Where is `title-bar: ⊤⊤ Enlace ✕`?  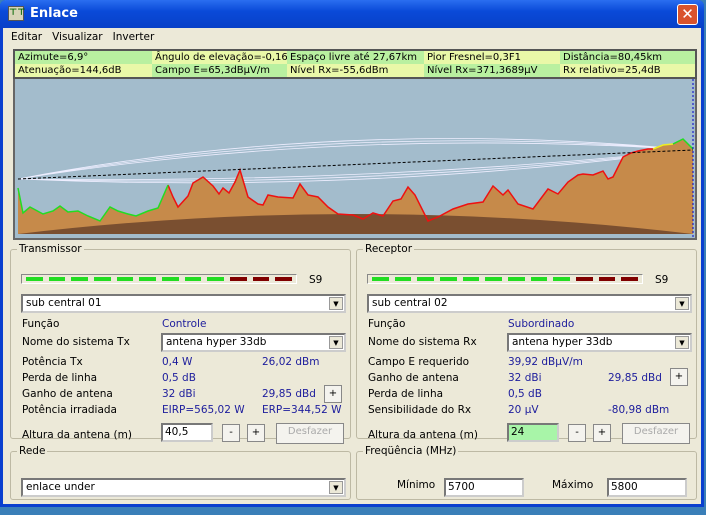
title-bar: ⊤⊤ Enlace ✕ is located at coordinates (352, 14).